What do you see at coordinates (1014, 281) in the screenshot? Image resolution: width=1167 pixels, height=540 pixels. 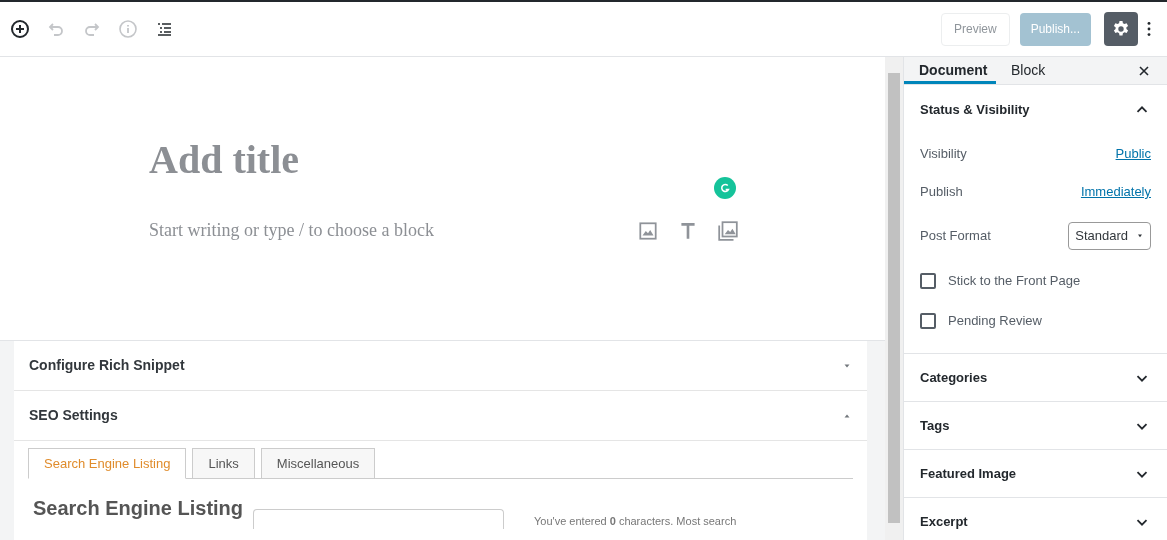 I see `checkbox-label: Stick to the Front Page` at bounding box center [1014, 281].